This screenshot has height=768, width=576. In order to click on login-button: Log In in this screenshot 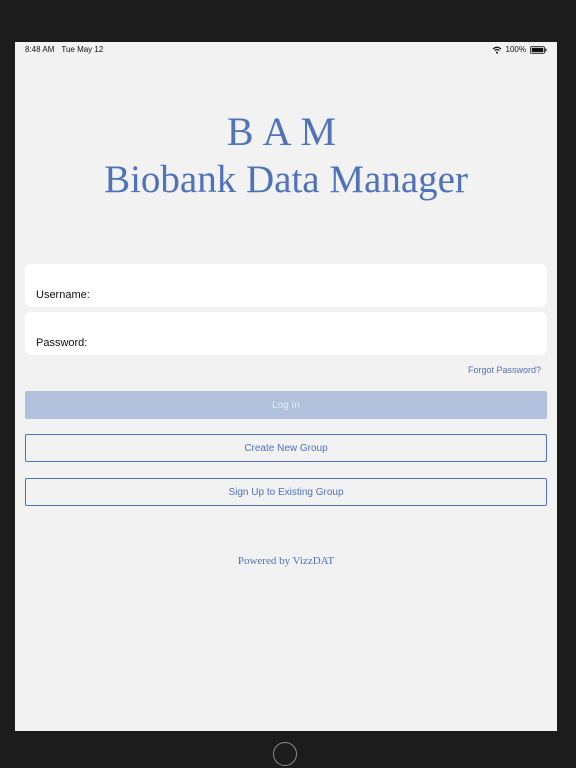, I will do `click(286, 405)`.